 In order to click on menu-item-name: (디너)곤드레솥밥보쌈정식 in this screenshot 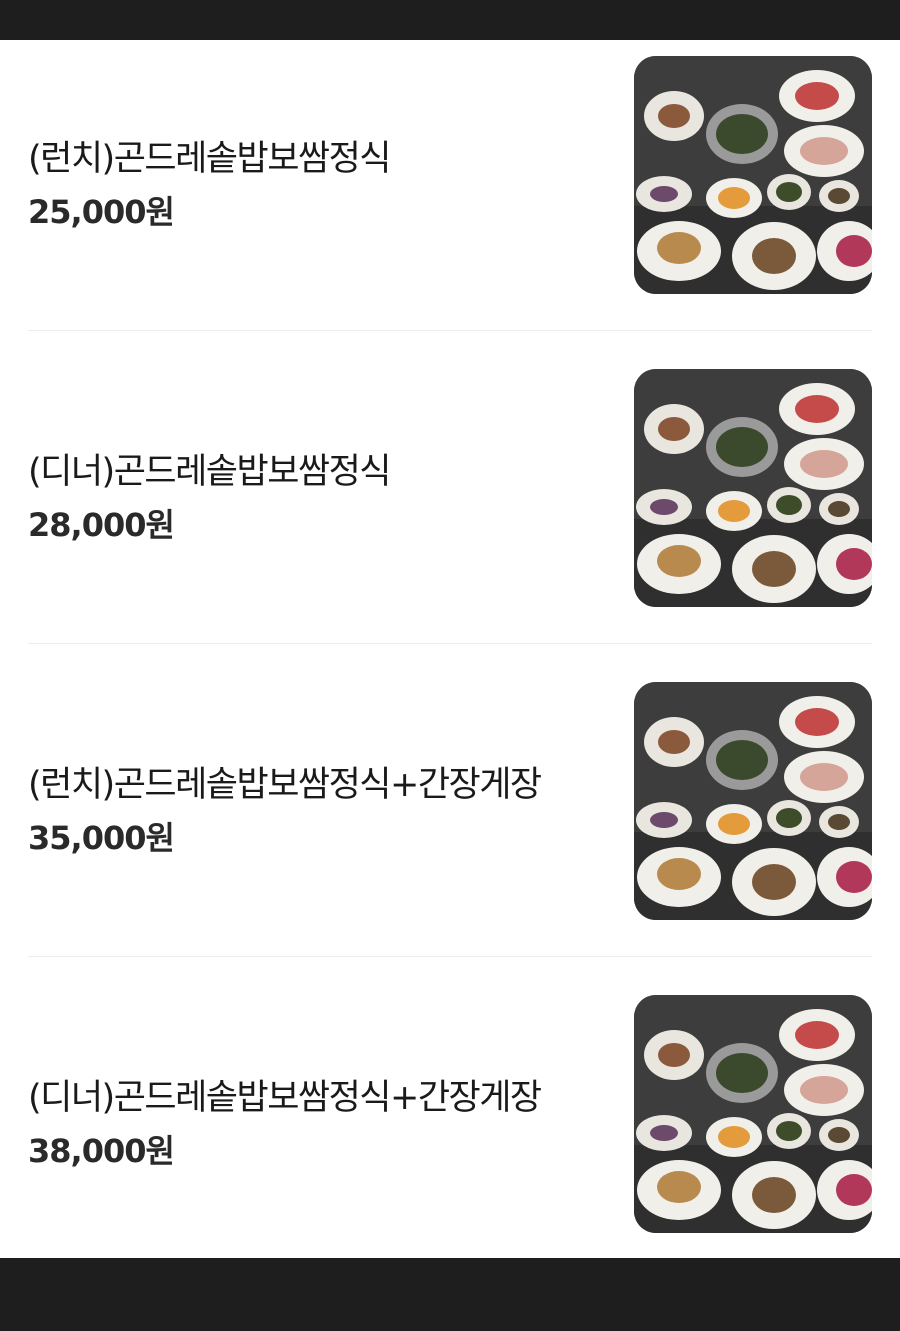, I will do `click(210, 472)`.